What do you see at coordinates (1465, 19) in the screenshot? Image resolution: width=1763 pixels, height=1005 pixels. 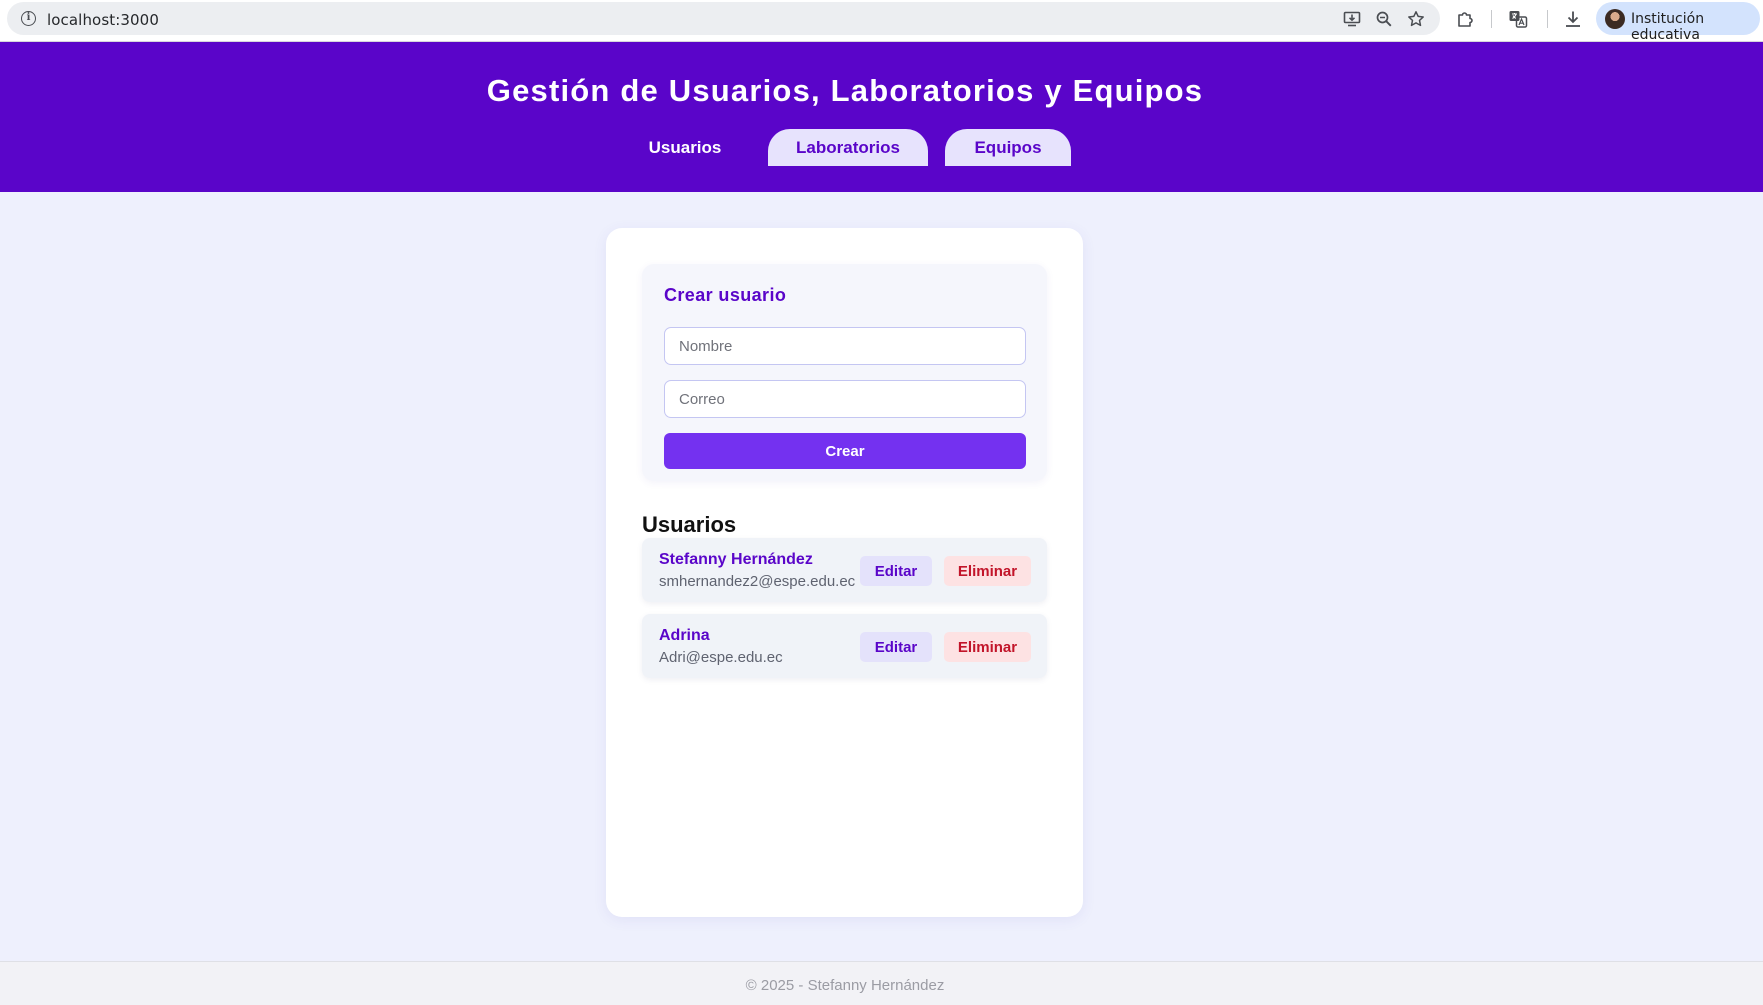 I see `extensions-icon` at bounding box center [1465, 19].